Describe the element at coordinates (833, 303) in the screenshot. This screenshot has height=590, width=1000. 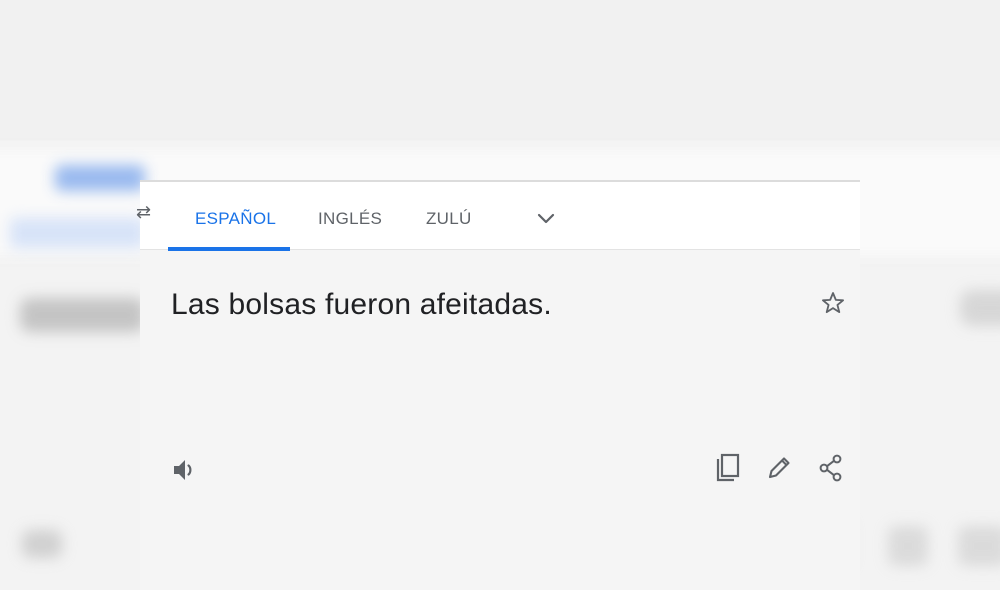
I see `star-icon` at that location.